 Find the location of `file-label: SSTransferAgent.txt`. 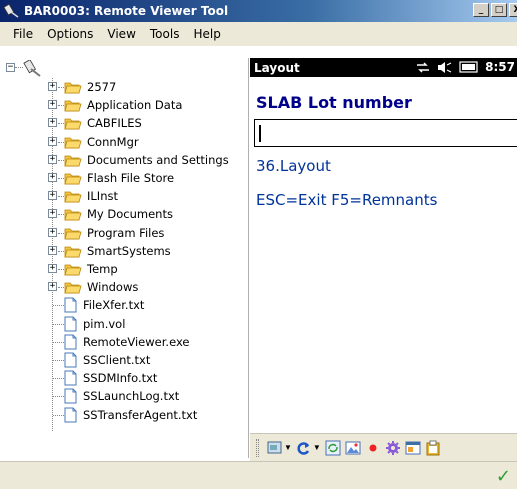

file-label: SSTransferAgent.txt is located at coordinates (140, 414).